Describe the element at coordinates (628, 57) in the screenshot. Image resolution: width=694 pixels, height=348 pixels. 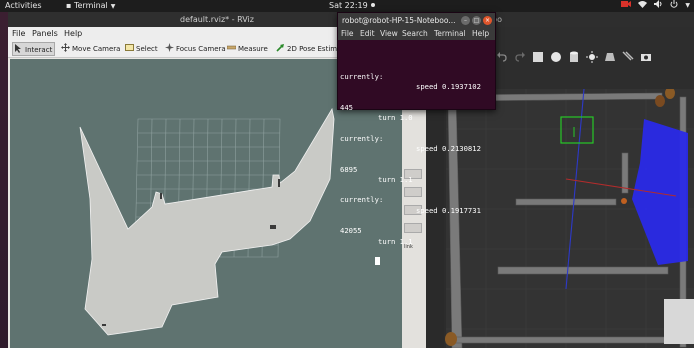
I see `directional-light-icon` at that location.